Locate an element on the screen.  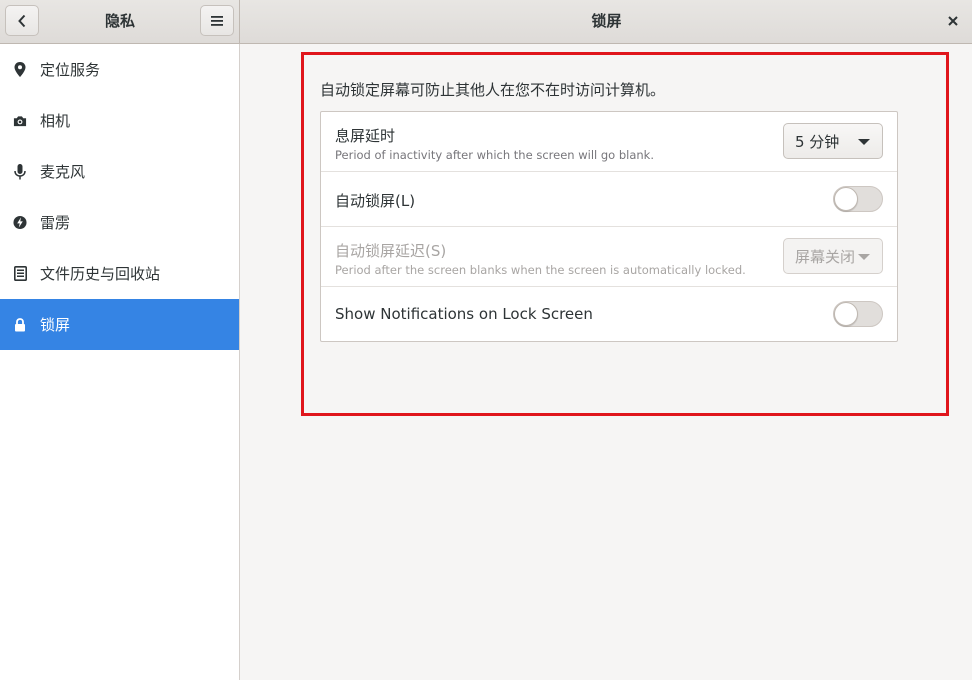
auto-lock-switch is located at coordinates (858, 199).